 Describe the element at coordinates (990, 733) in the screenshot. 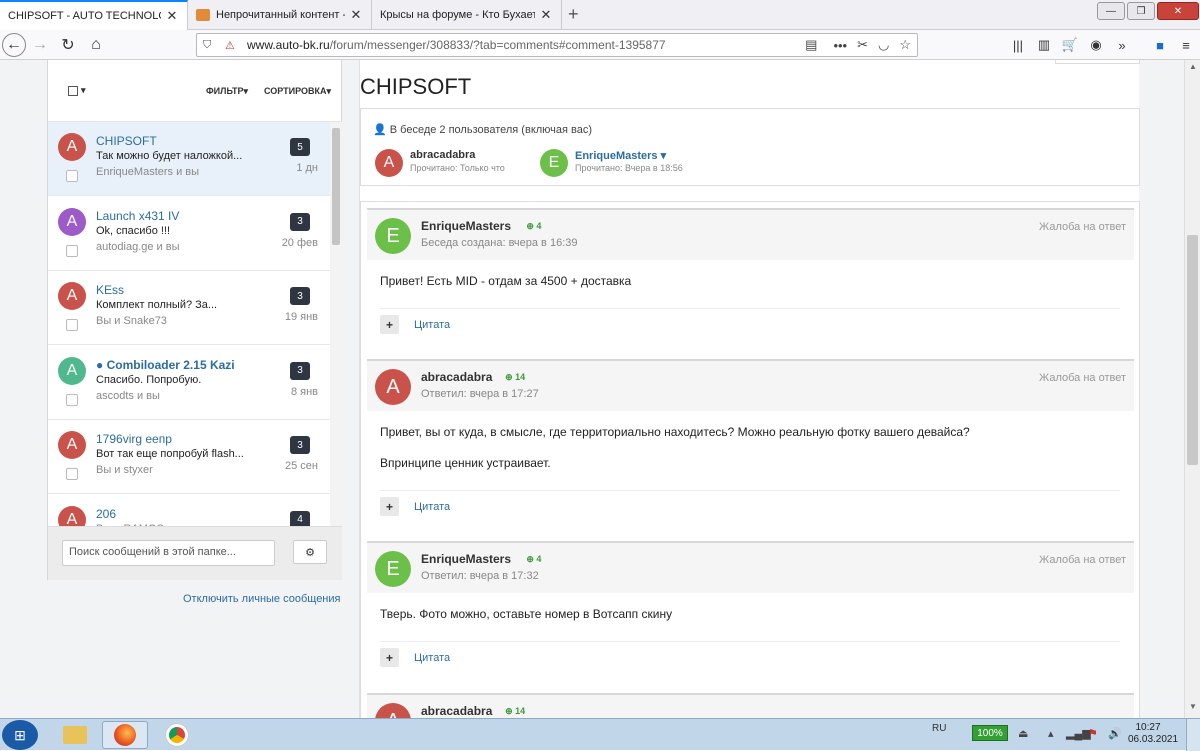

I see `battery-indicator: 100%` at that location.